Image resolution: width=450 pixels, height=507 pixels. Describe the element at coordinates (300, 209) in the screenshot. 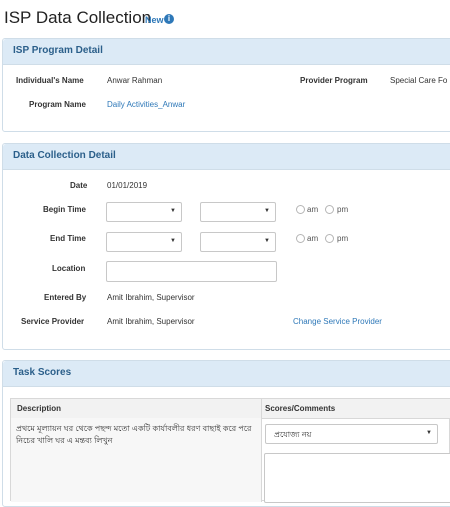

I see `begin-am-radio` at that location.